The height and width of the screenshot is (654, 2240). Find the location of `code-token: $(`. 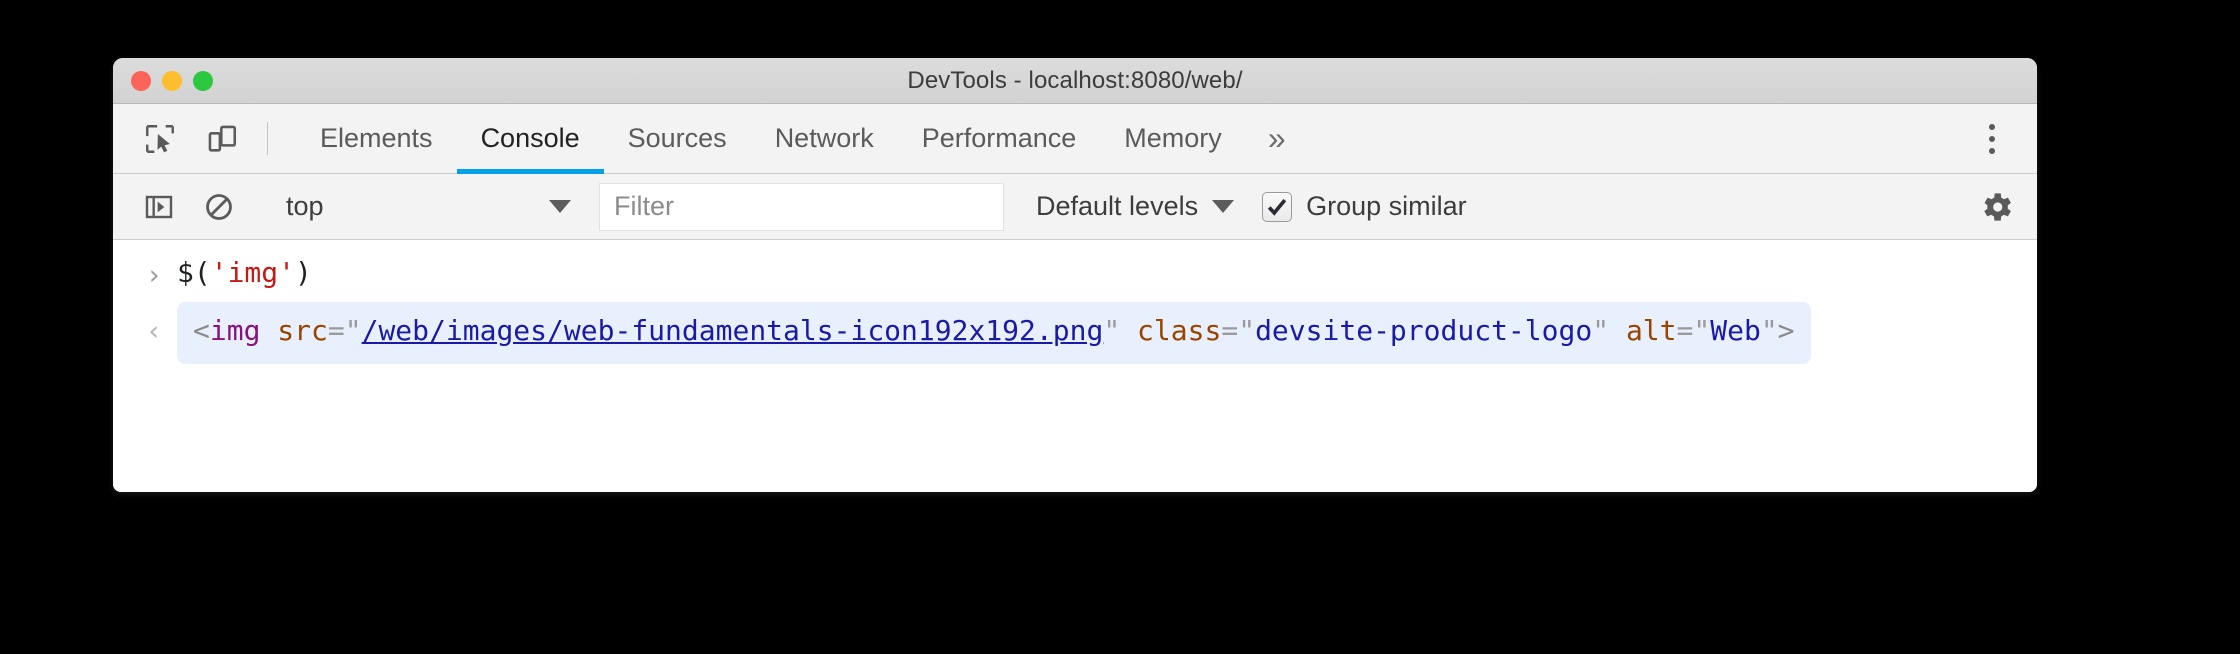

code-token: $( is located at coordinates (194, 272).